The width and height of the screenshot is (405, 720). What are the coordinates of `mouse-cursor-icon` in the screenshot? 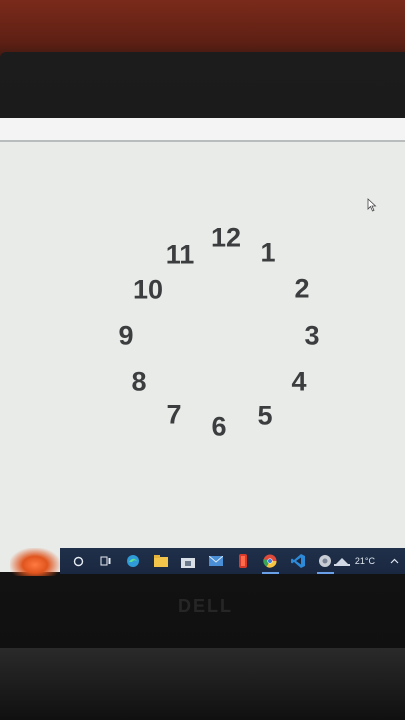 It's located at (372, 205).